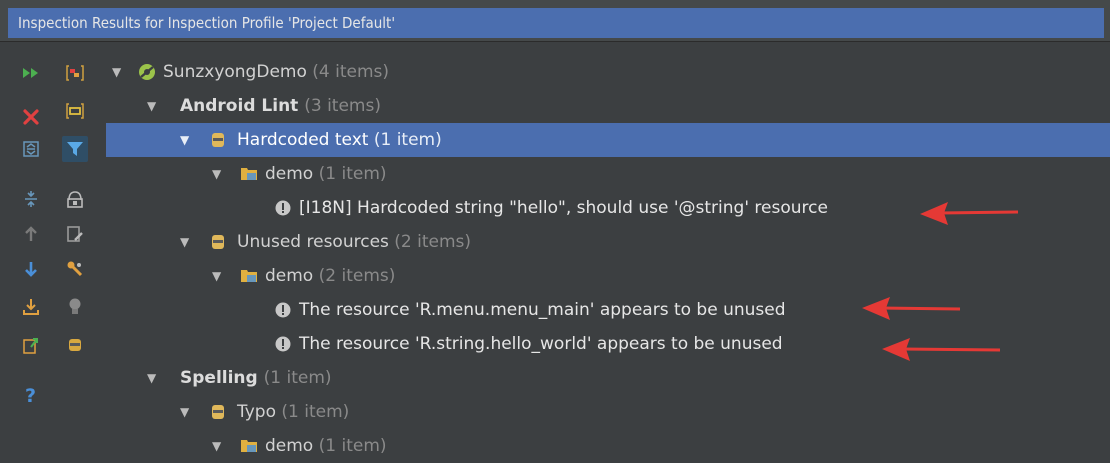 The width and height of the screenshot is (1110, 463). What do you see at coordinates (608, 72) in the screenshot?
I see `tree-node-project: ▼ SunzxyongDemo (4 items)` at bounding box center [608, 72].